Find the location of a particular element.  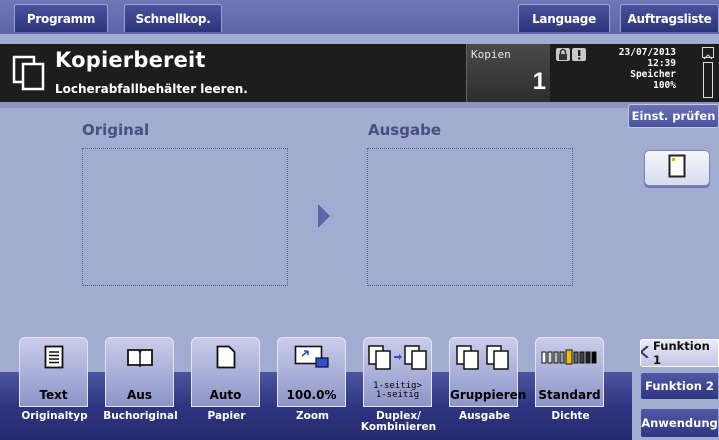

network-icon is located at coordinates (708, 53).